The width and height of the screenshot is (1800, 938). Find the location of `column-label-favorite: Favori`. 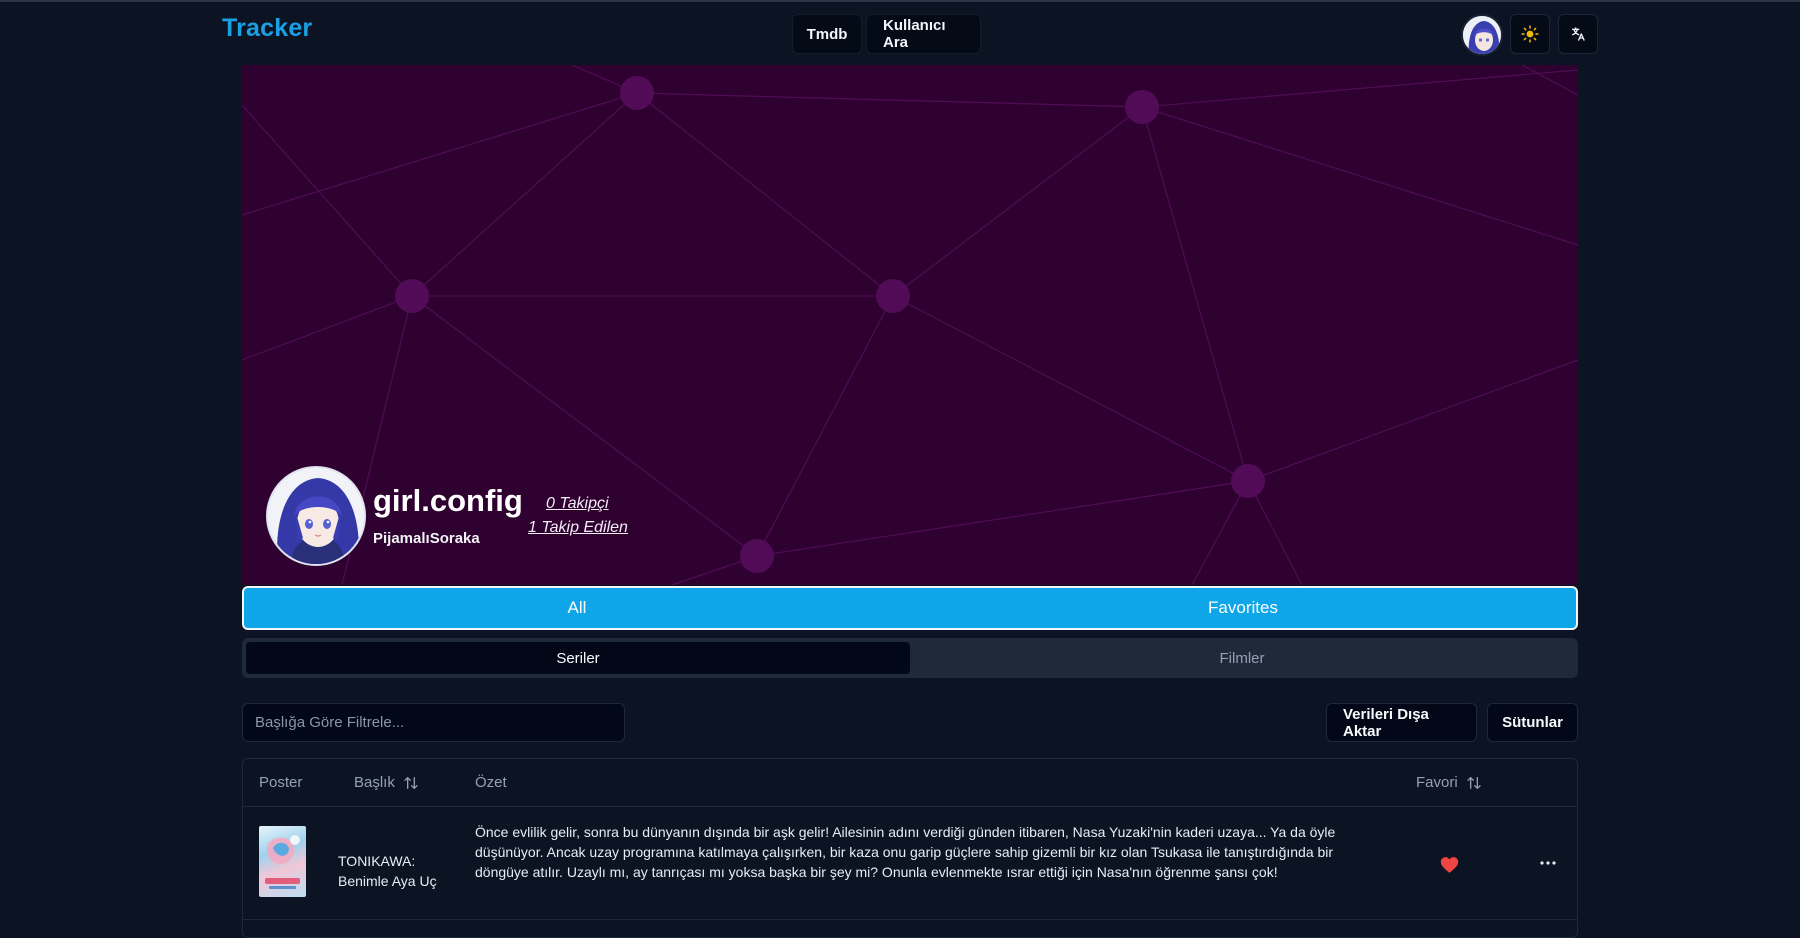

column-label-favorite: Favori is located at coordinates (1437, 782).